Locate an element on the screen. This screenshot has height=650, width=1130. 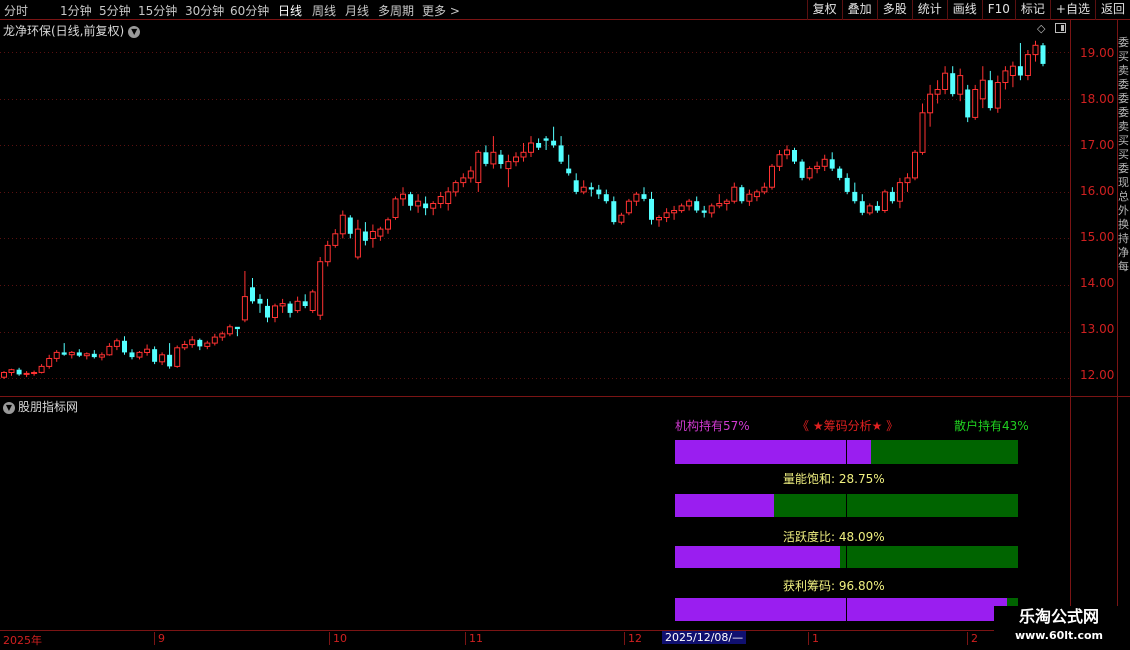
chip-analysis-title: 《 ★筹码分析★ 》 is located at coordinates (848, 426).